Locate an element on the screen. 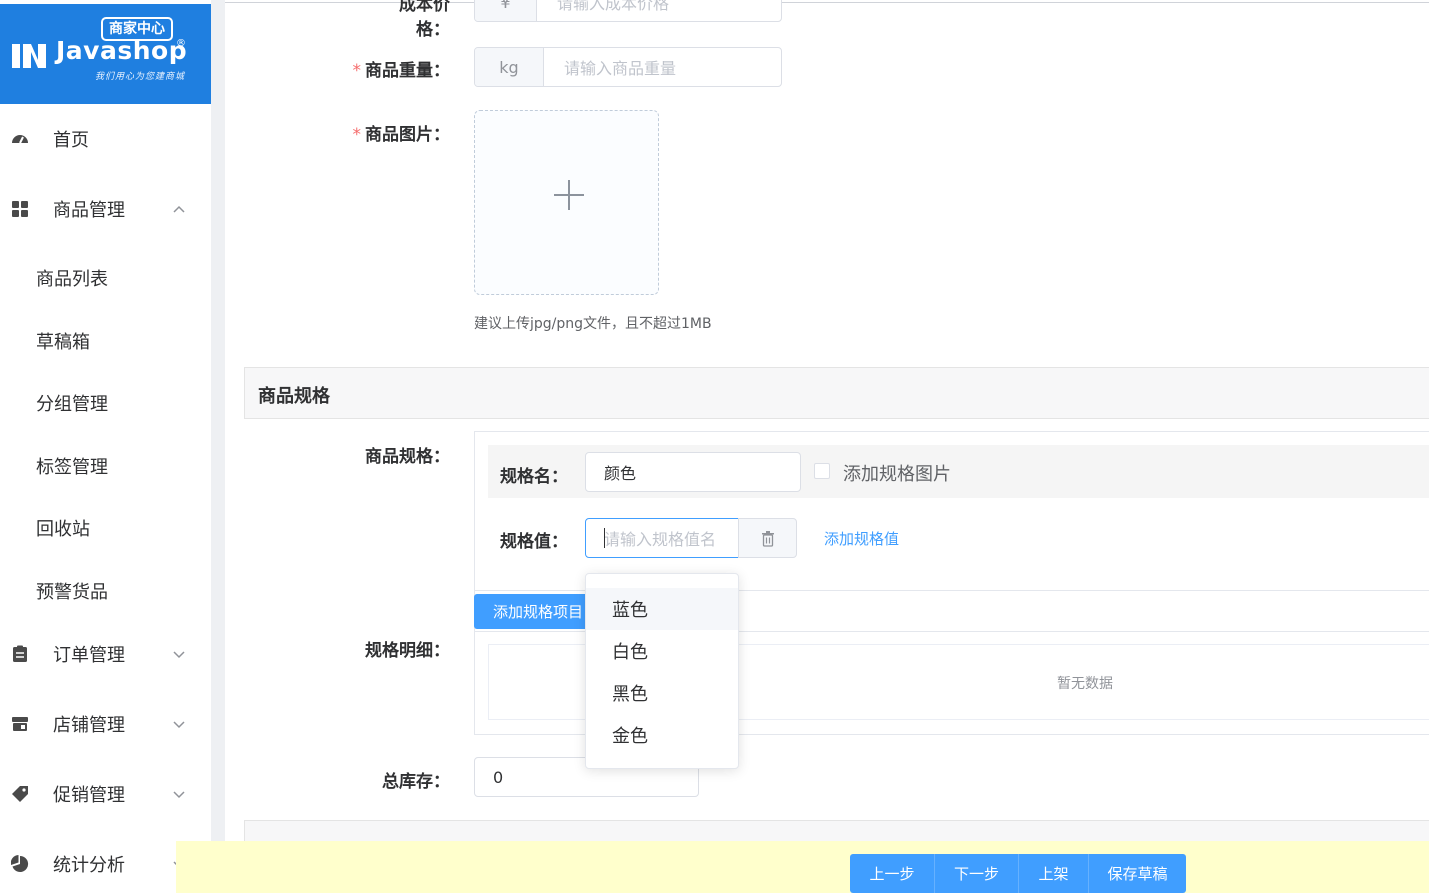 Image resolution: width=1429 pixels, height=893 pixels. spec-value-label: 规格值： is located at coordinates (534, 542).